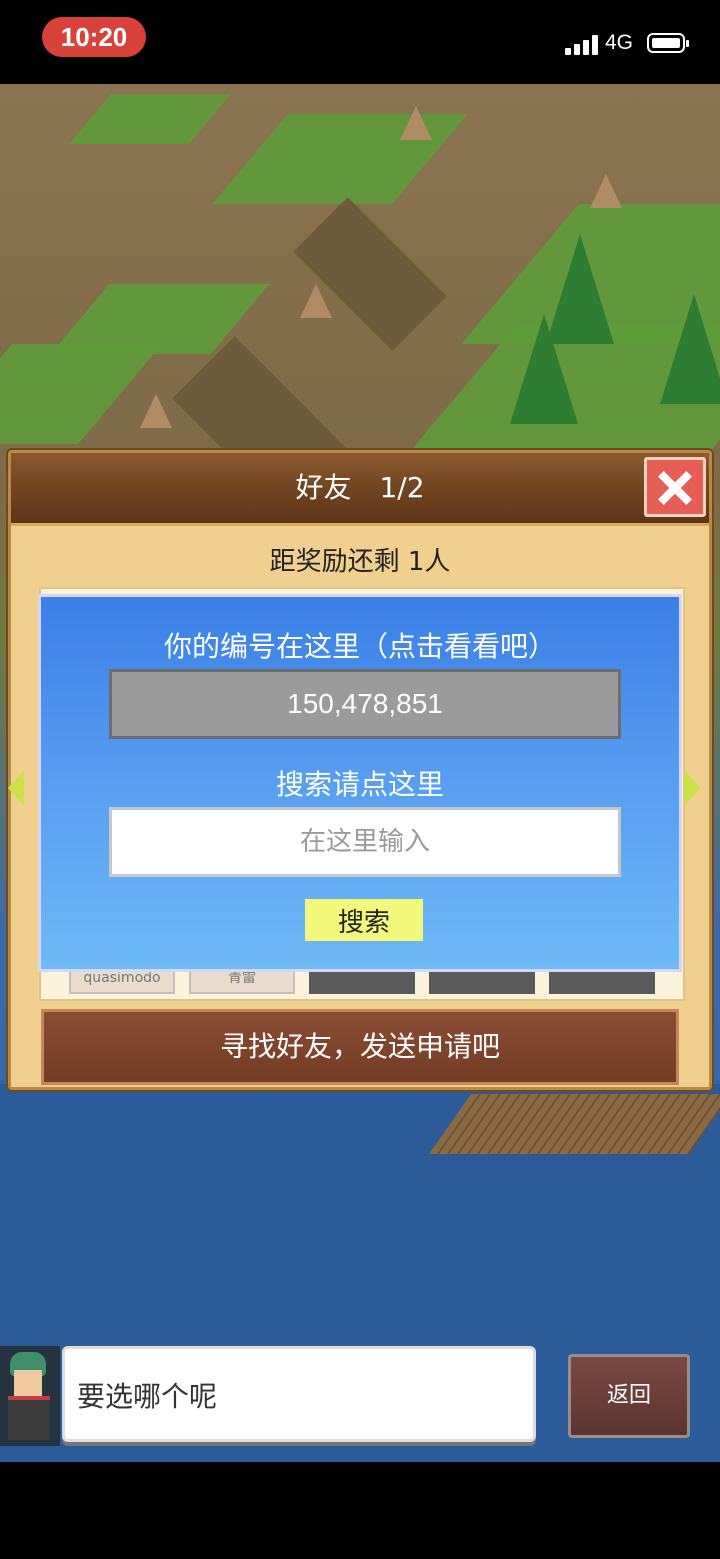  Describe the element at coordinates (360, 562) in the screenshot. I see `reward-progress-text: 距奖励还剩 1人` at that location.